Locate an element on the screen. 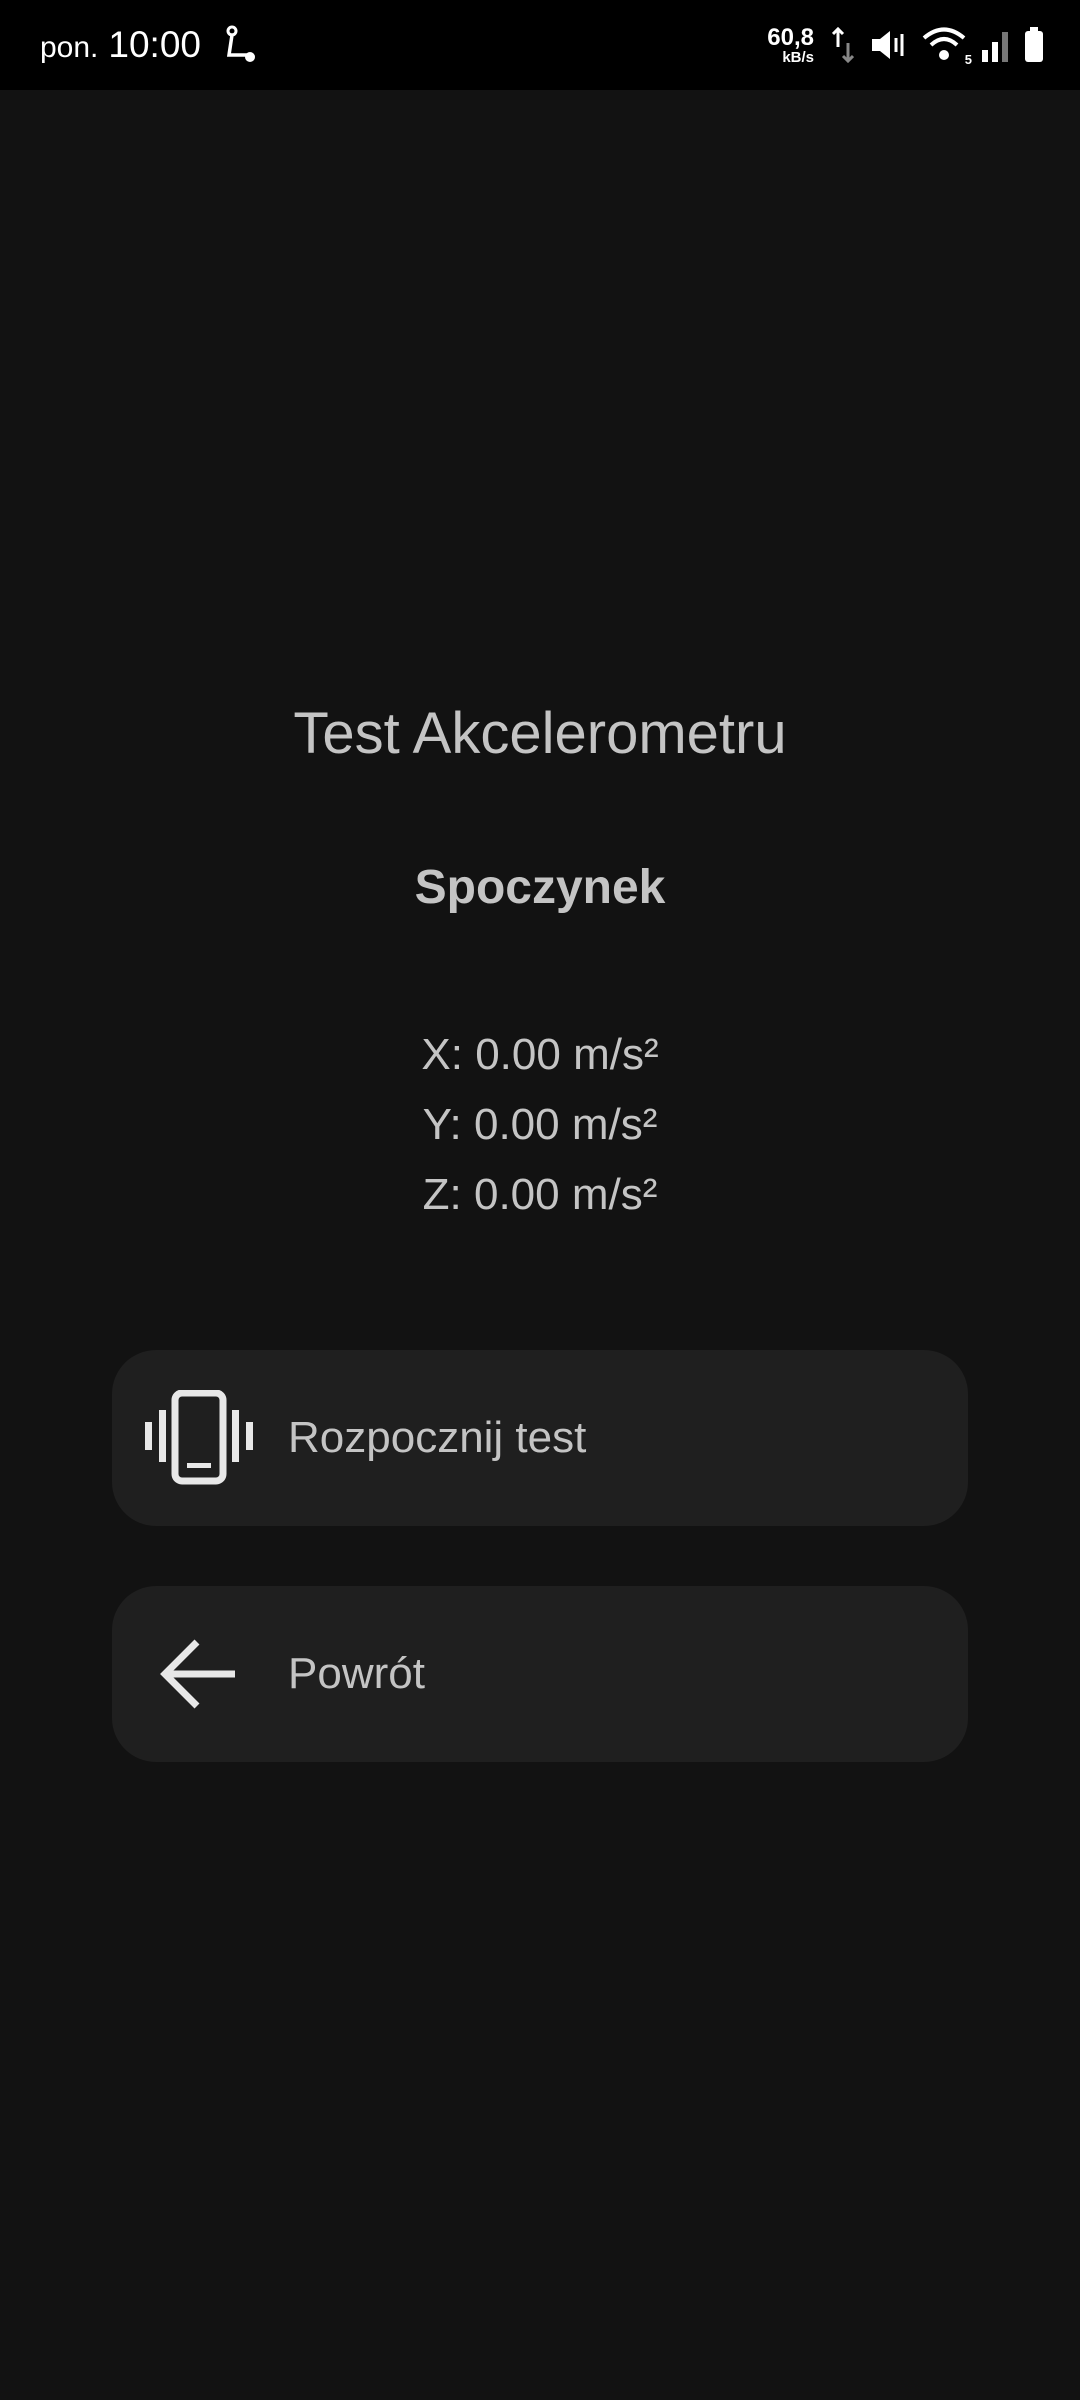 This screenshot has width=1080, height=2400. status-day: pon. is located at coordinates (69, 47).